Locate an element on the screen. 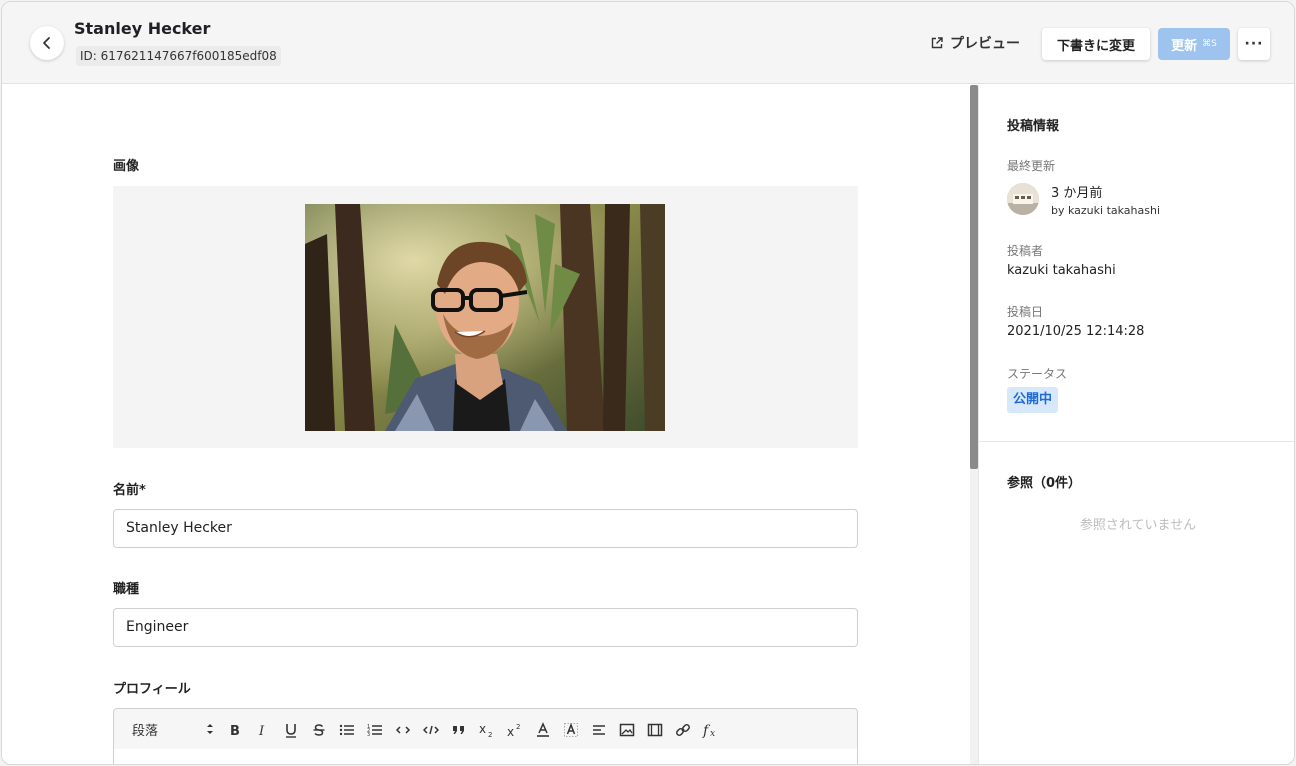  chevron-left-icon is located at coordinates (46, 43).